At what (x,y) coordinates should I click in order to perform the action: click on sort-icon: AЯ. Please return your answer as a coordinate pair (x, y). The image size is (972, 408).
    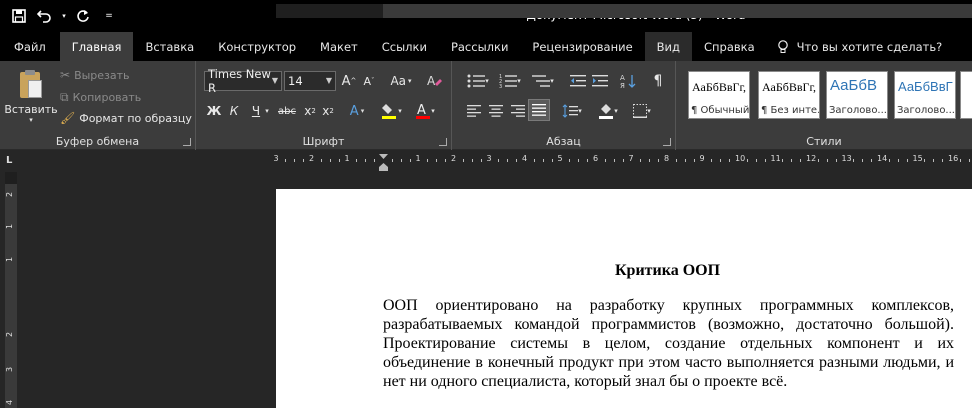
    Looking at the image, I should click on (628, 81).